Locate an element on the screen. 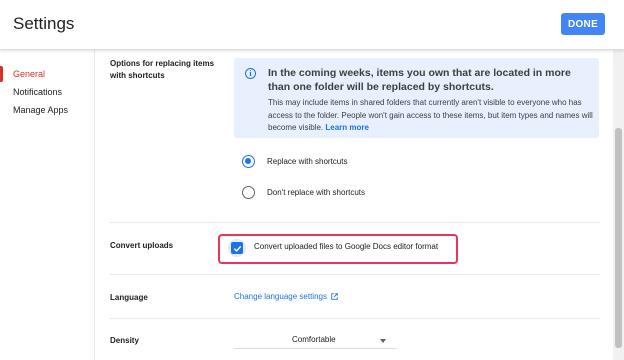  settings-header: Settings DONE is located at coordinates (312, 25).